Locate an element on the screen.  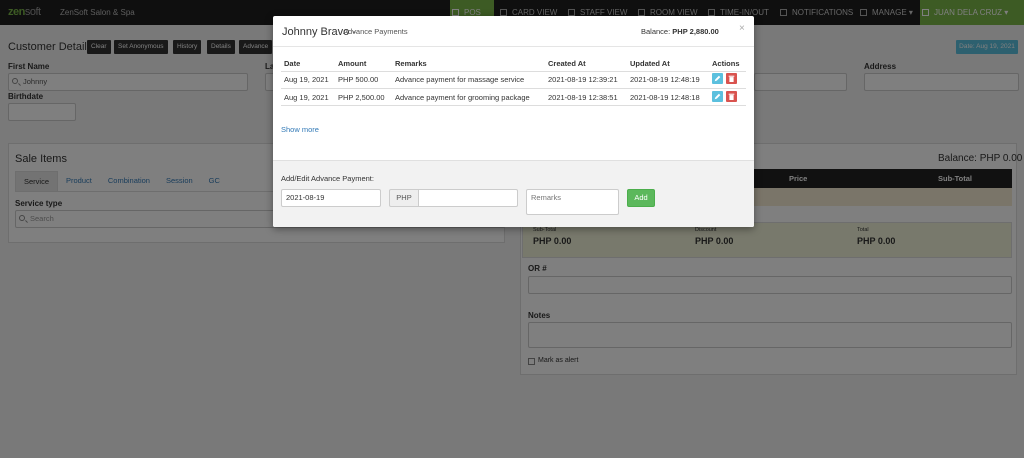
row2-edit-button is located at coordinates (717, 96).